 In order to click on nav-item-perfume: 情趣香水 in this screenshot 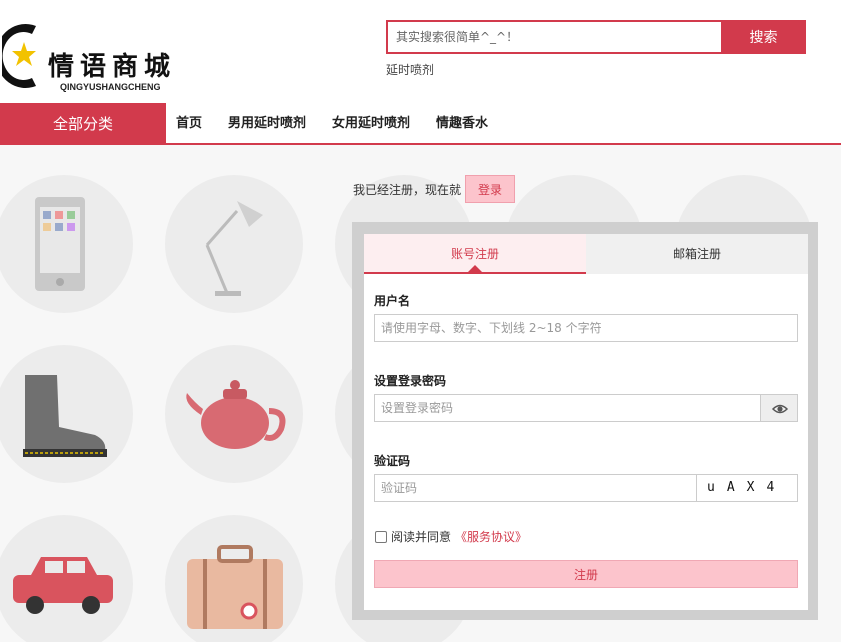, I will do `click(462, 124)`.